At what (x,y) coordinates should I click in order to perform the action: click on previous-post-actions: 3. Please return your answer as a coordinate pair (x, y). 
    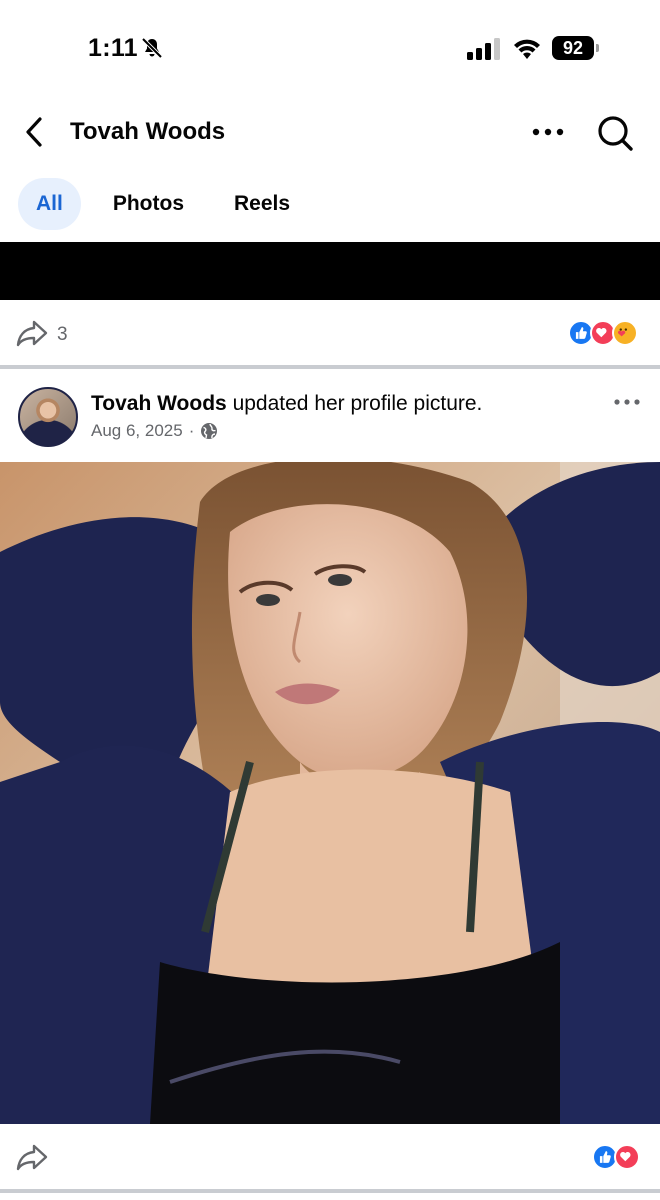
    Looking at the image, I should click on (330, 334).